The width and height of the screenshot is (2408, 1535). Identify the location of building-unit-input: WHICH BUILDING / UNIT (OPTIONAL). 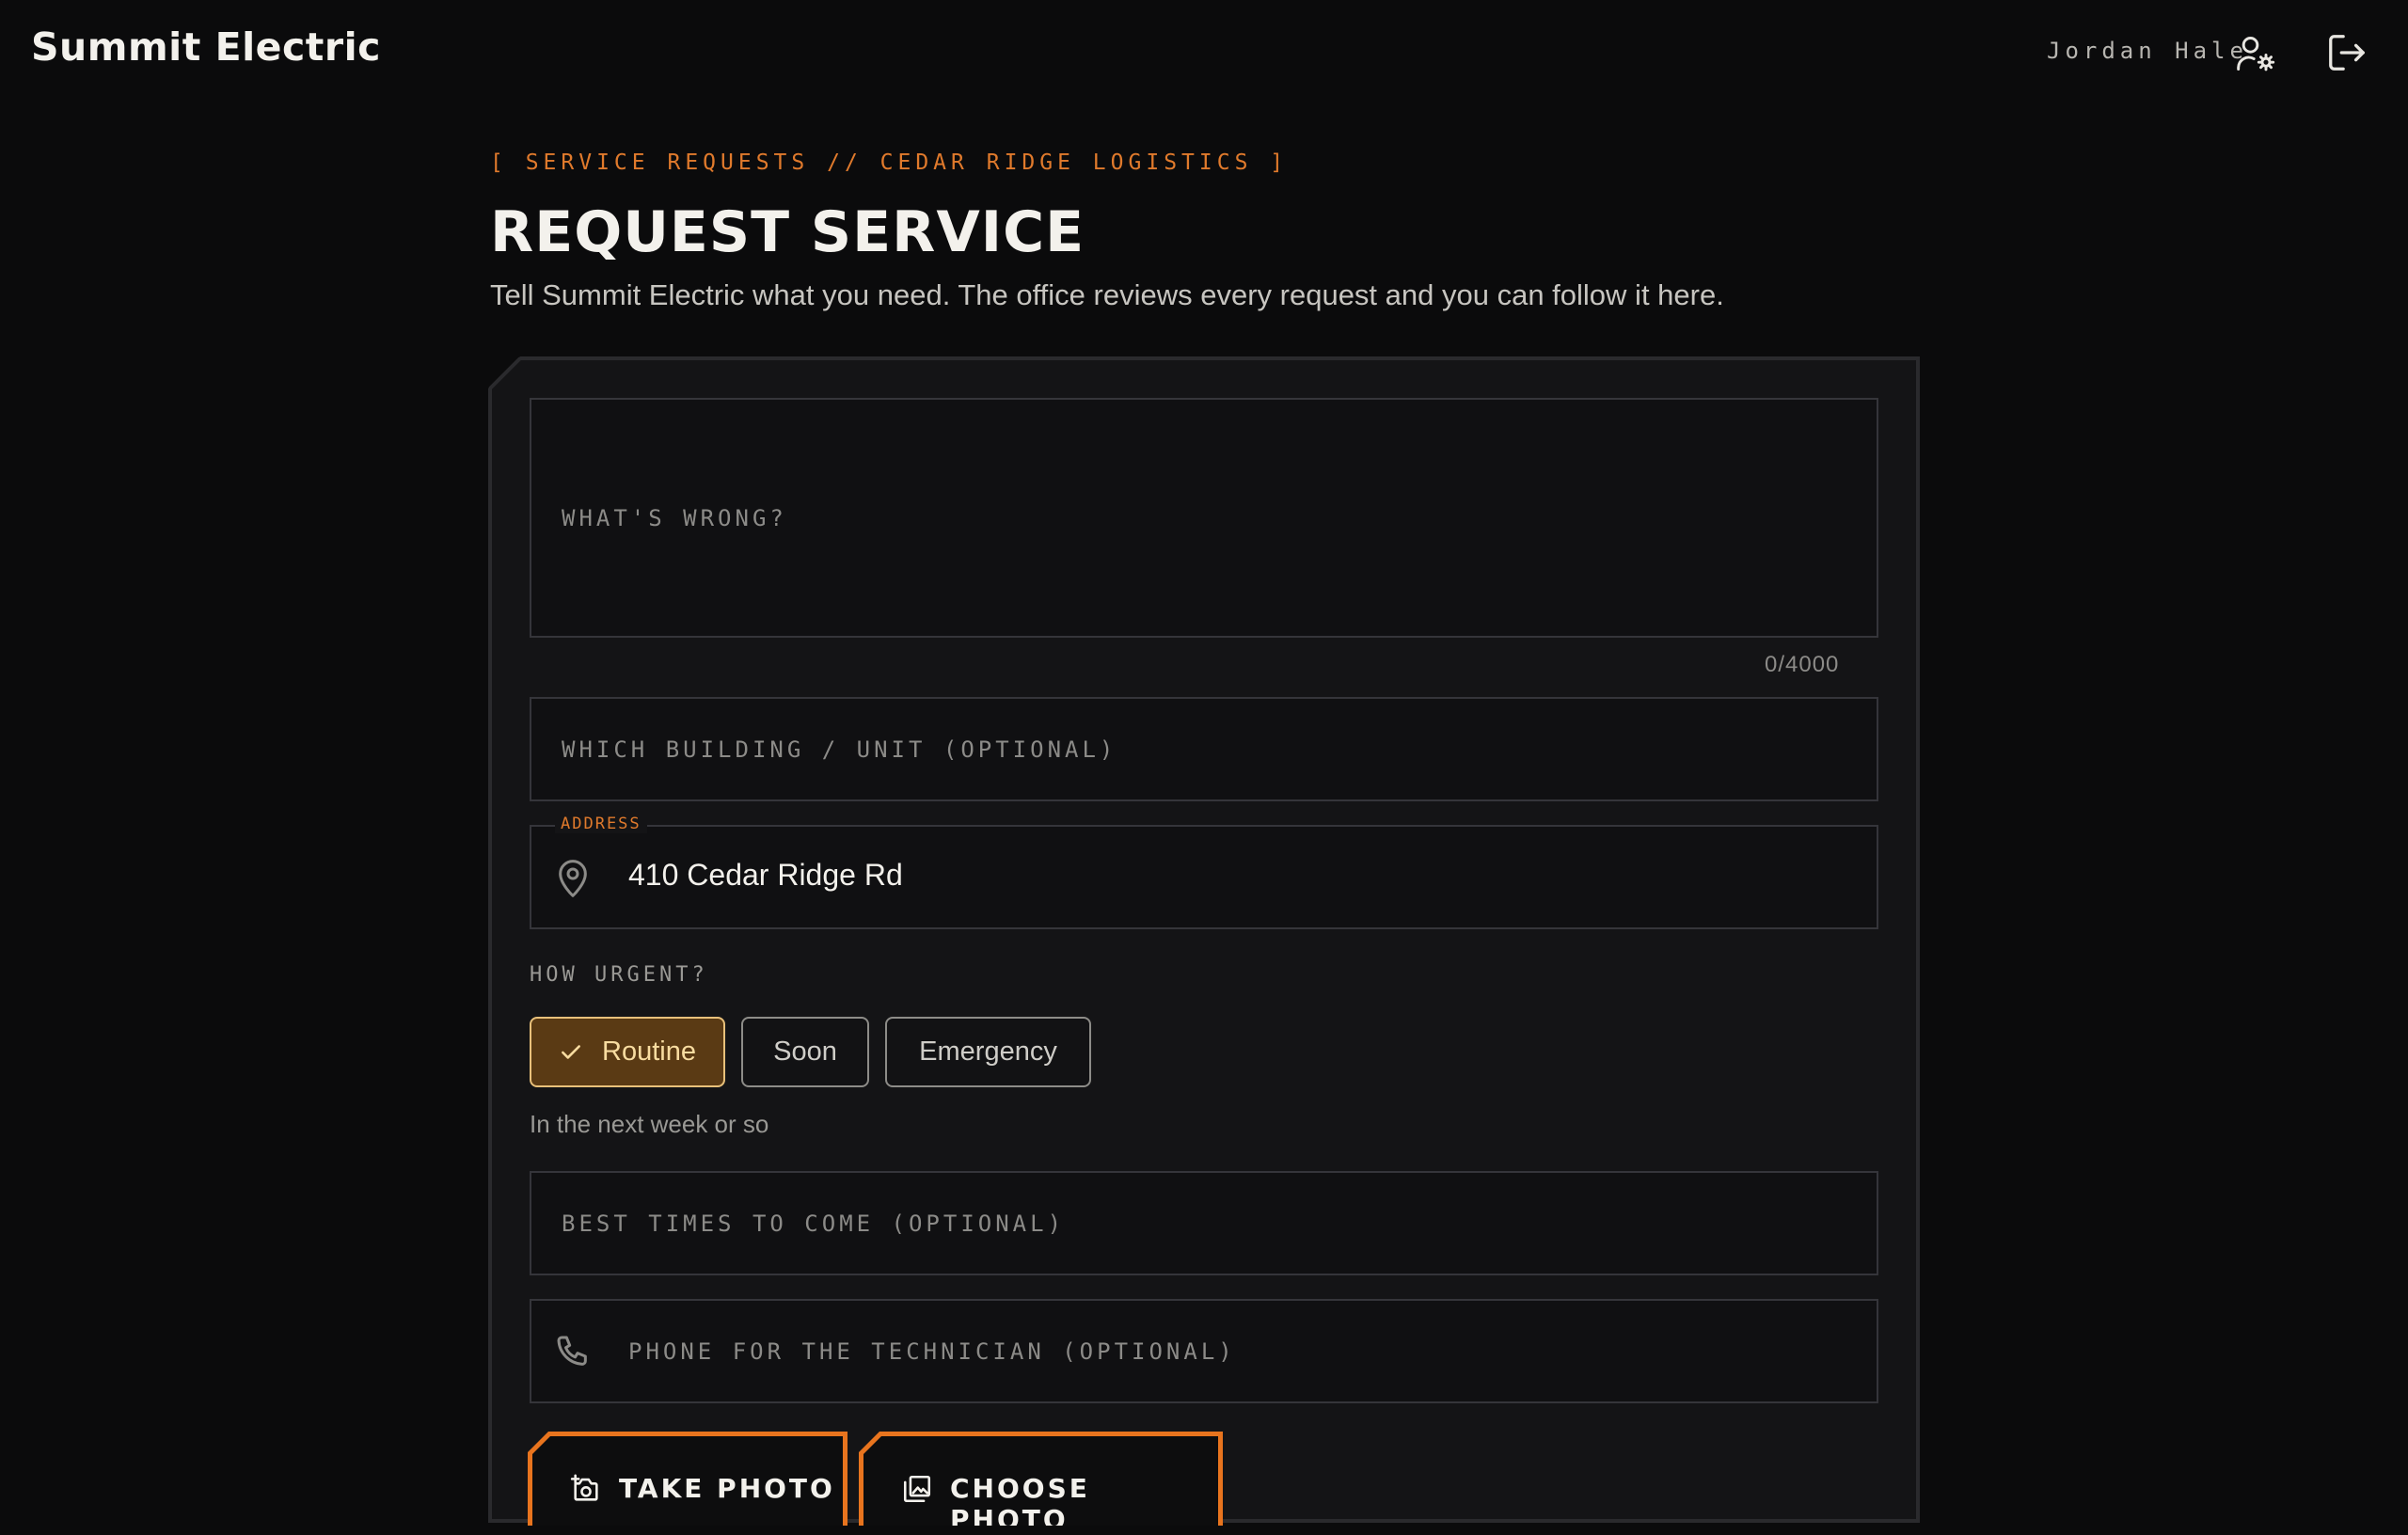
(1204, 749).